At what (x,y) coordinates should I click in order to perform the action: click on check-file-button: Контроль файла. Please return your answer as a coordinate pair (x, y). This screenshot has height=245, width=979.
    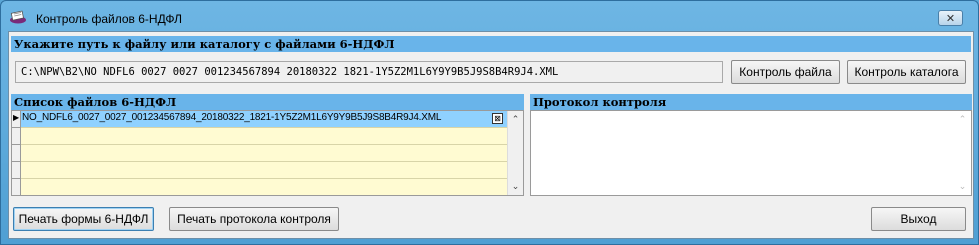
    Looking at the image, I should click on (785, 72).